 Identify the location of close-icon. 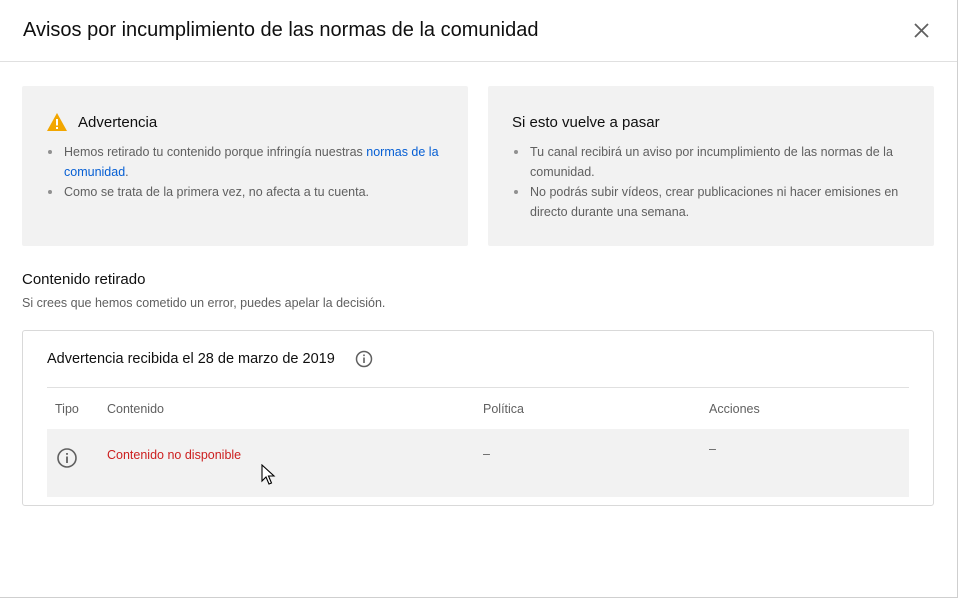
(921, 30).